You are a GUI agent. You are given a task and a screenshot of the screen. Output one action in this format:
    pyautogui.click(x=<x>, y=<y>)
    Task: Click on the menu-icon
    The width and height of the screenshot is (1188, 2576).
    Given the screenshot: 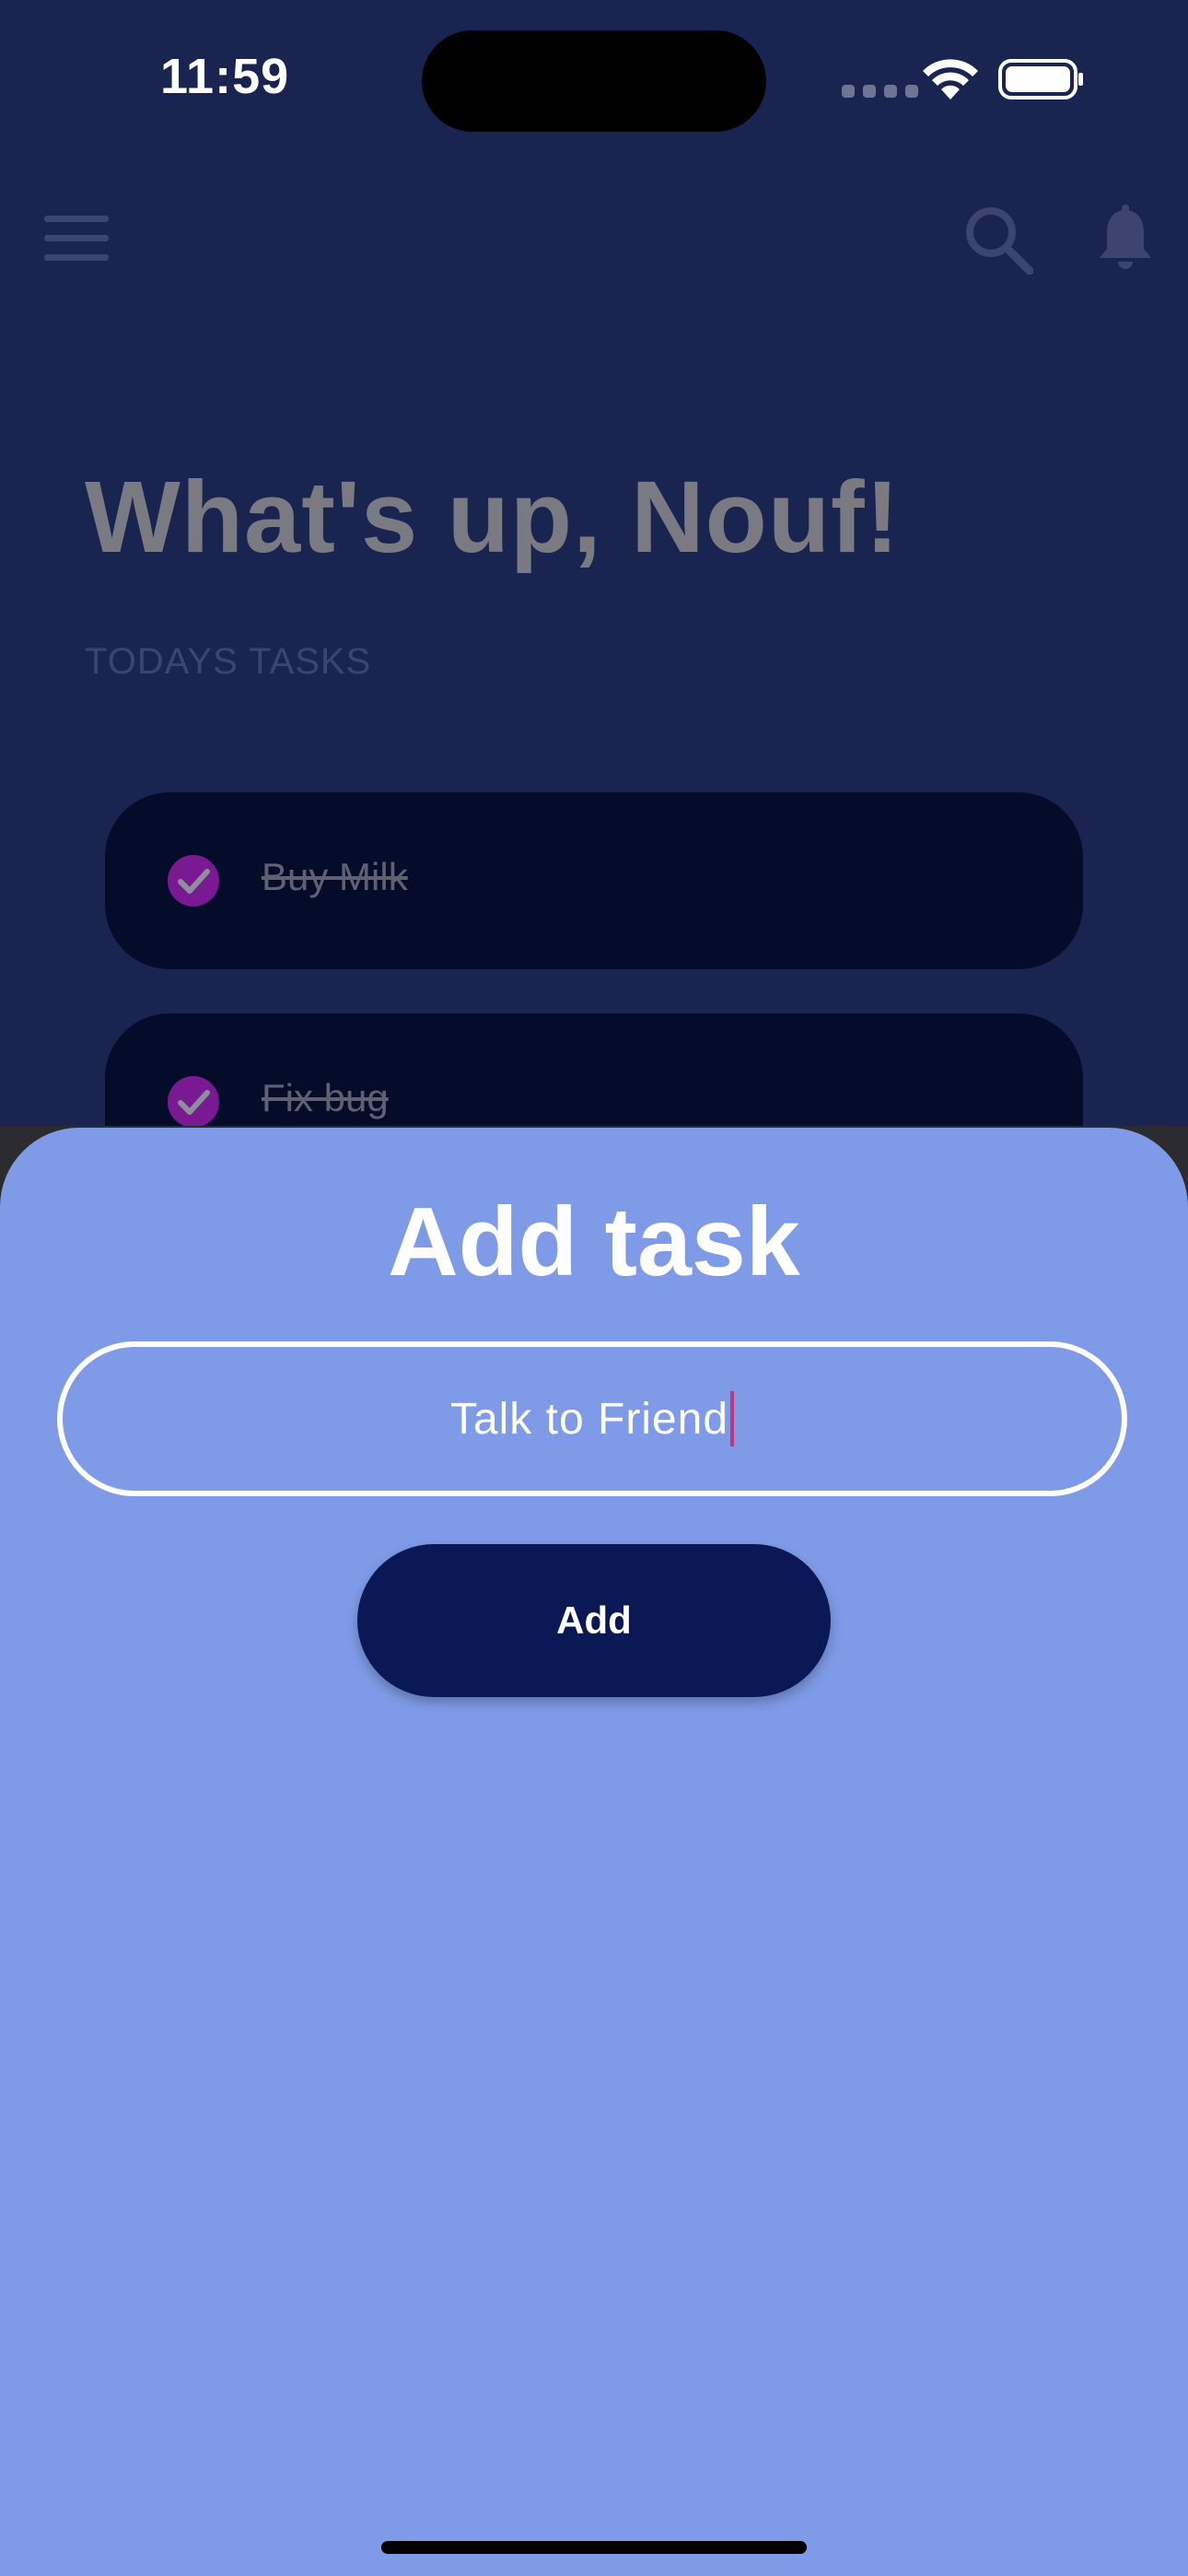 What is the action you would take?
    pyautogui.click(x=76, y=238)
    